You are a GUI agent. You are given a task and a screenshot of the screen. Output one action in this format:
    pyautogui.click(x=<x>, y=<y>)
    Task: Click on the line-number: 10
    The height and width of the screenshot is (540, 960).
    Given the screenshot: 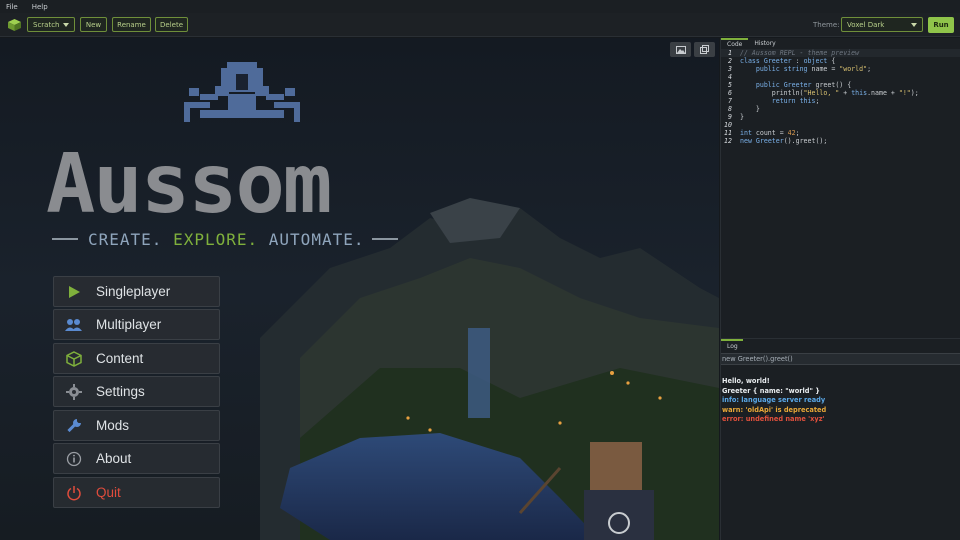 What is the action you would take?
    pyautogui.click(x=728, y=125)
    